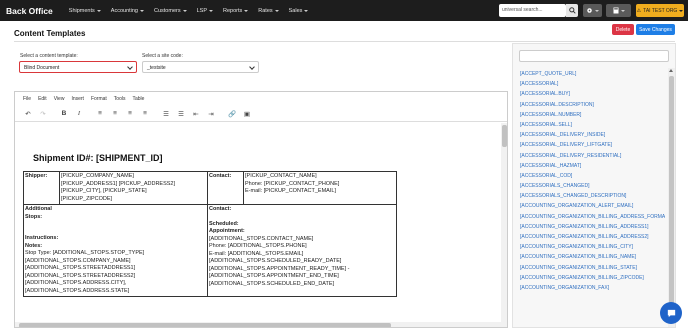 The height and width of the screenshot is (328, 688). Describe the element at coordinates (655, 29) in the screenshot. I see `save-changes-button: Save Changes` at that location.